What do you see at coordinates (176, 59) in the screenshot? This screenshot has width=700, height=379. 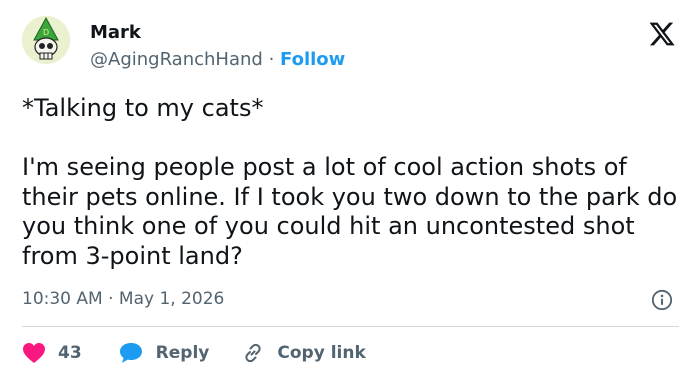 I see `author-handle: @AgingRanchHand` at bounding box center [176, 59].